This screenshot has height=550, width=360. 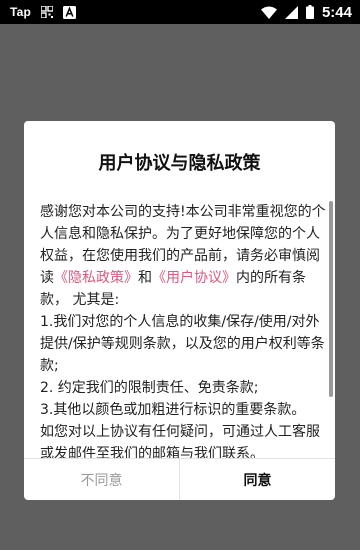 What do you see at coordinates (179, 163) in the screenshot?
I see `dialog-title: 用户协议与隐私政策` at bounding box center [179, 163].